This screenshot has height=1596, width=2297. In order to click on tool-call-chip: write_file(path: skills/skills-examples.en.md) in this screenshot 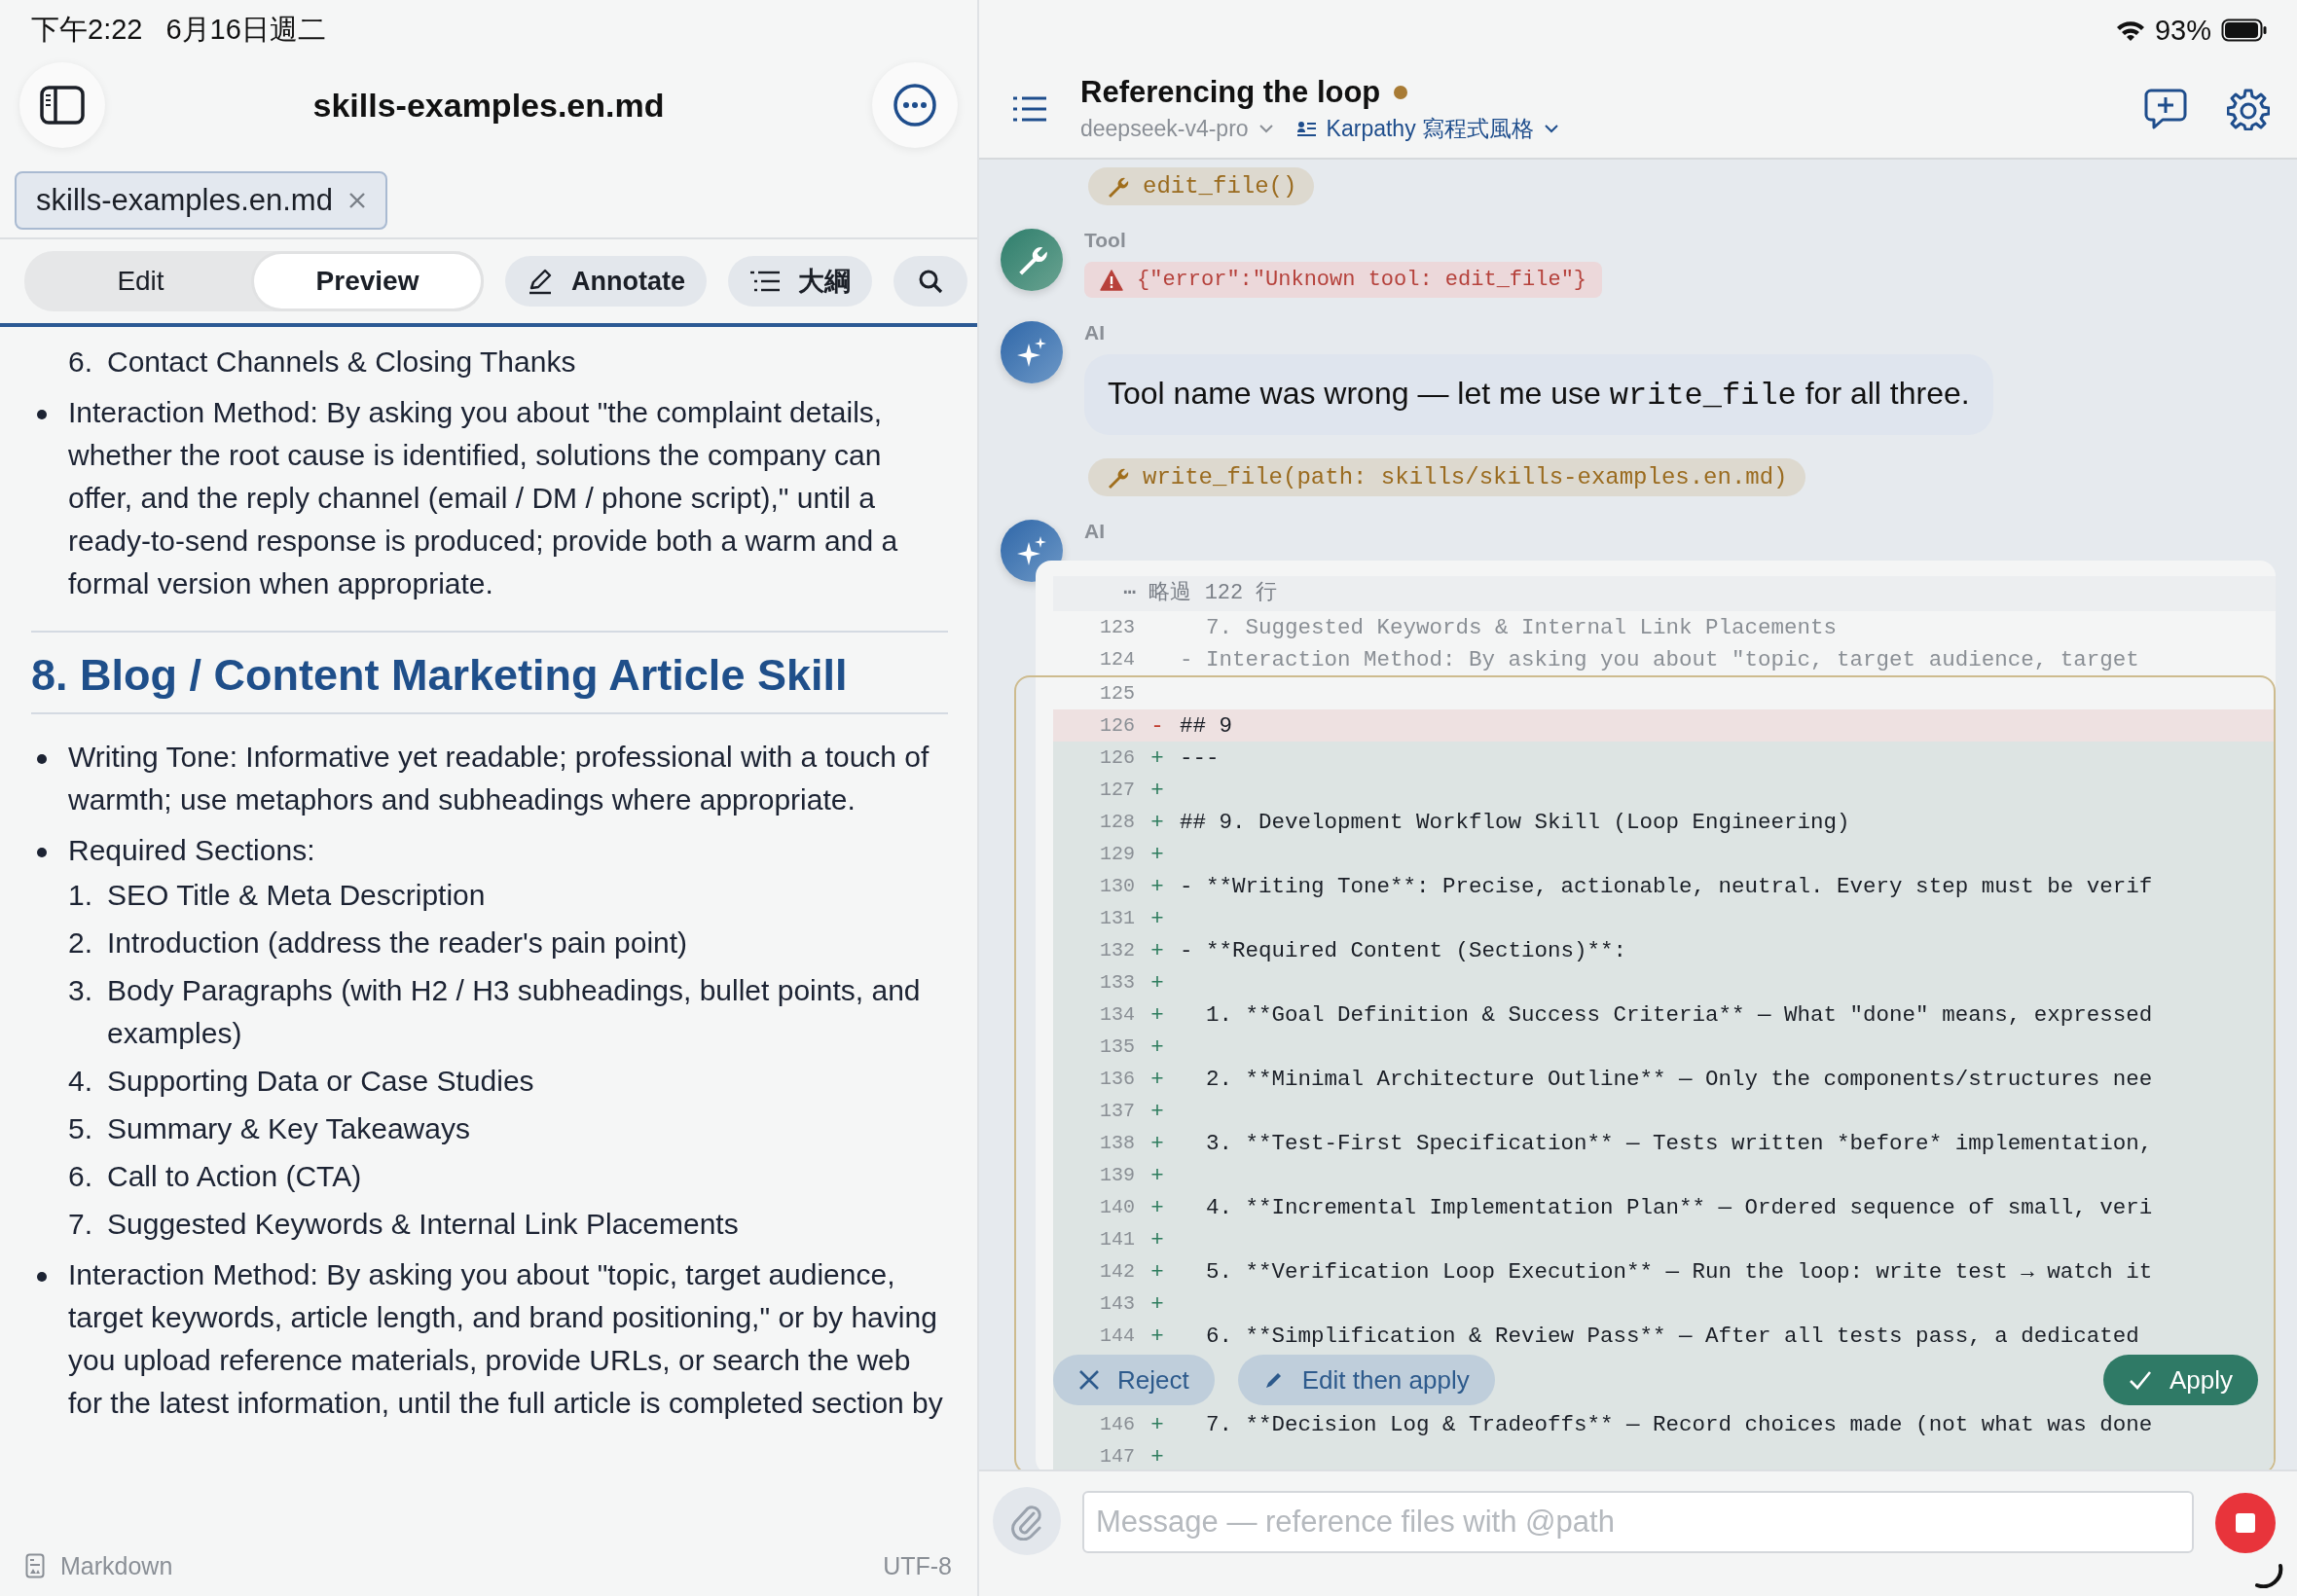, I will do `click(1446, 477)`.